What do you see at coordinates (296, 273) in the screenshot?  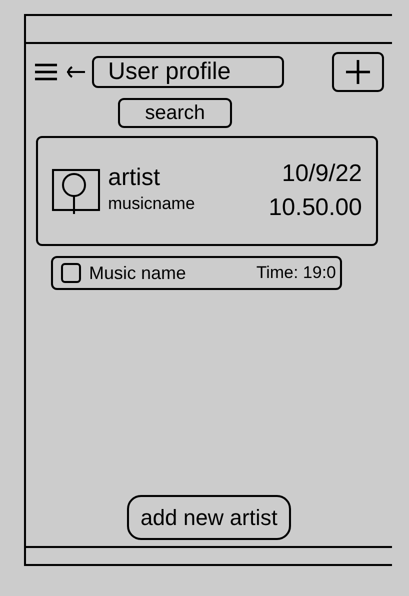 I see `time-text: Time: 19:0` at bounding box center [296, 273].